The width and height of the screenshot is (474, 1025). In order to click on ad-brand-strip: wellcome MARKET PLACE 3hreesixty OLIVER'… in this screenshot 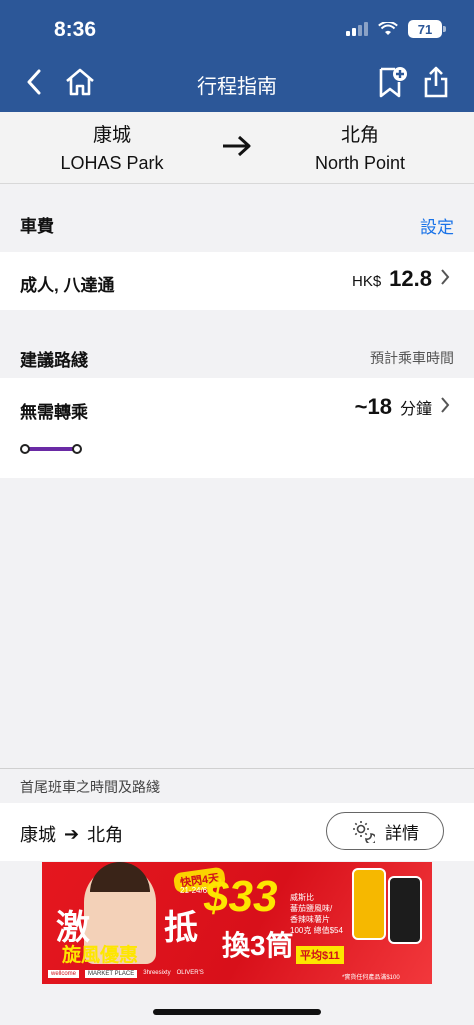, I will do `click(126, 974)`.